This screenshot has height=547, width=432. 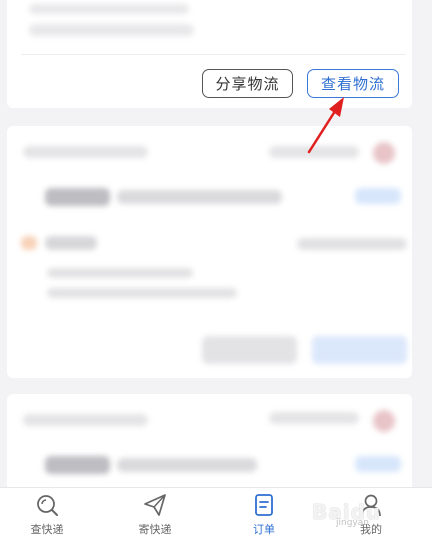 What do you see at coordinates (325, 125) in the screenshot?
I see `annotation-arrow-icon` at bounding box center [325, 125].